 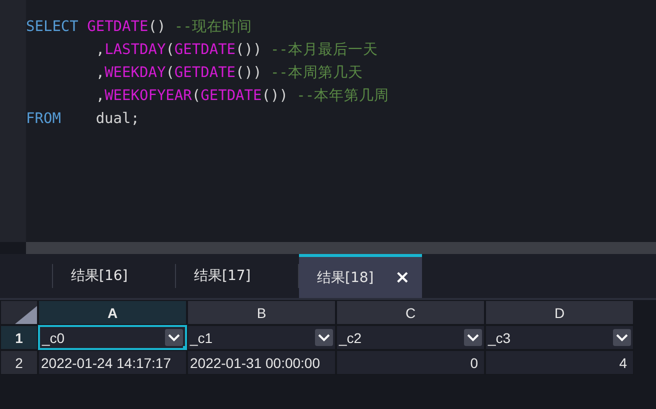 What do you see at coordinates (324, 50) in the screenshot?
I see `code-token: --本月最后一天` at bounding box center [324, 50].